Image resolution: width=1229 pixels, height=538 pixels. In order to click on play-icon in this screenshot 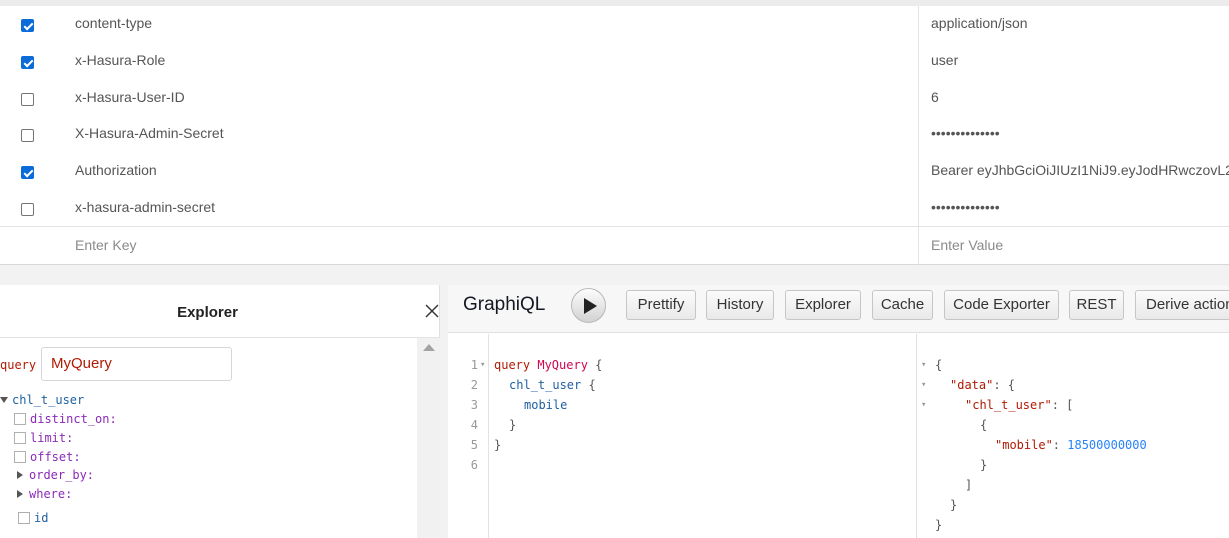, I will do `click(590, 306)`.